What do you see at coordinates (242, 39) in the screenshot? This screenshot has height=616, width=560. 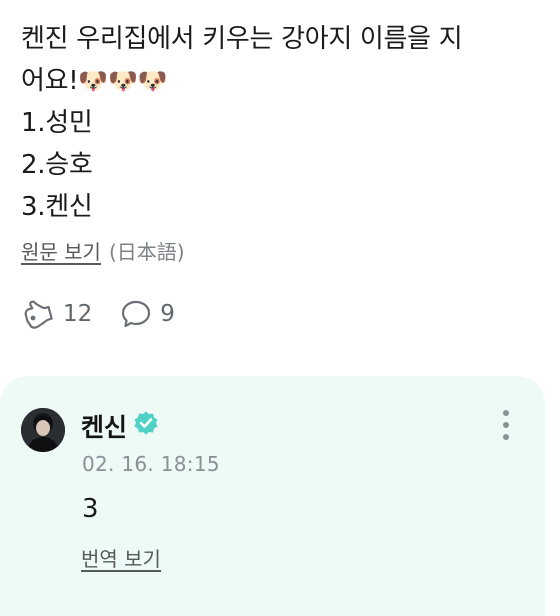 I see `post-line-1: 켄진 우리집에서 키우는 강아지 이름을 지` at bounding box center [242, 39].